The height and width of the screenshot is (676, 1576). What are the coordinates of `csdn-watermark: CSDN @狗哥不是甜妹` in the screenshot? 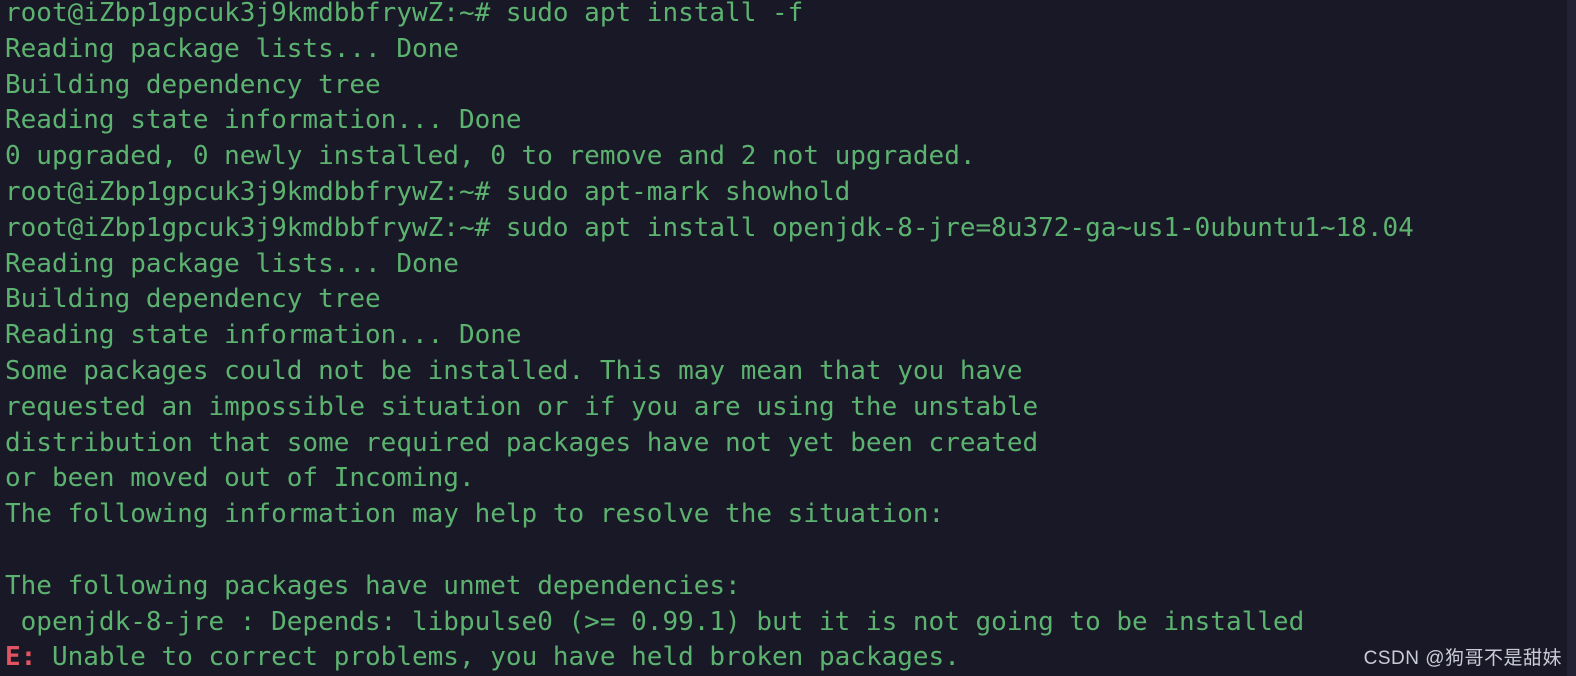 It's located at (1462, 658).